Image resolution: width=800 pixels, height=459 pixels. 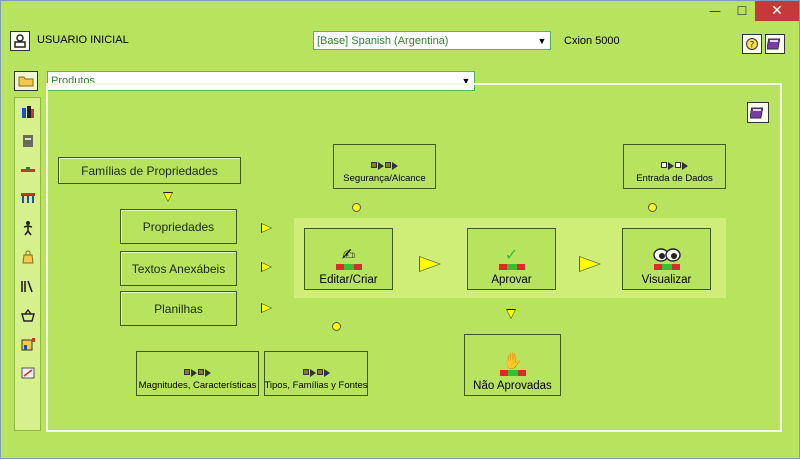 What do you see at coordinates (20, 41) in the screenshot?
I see `user-icon` at bounding box center [20, 41].